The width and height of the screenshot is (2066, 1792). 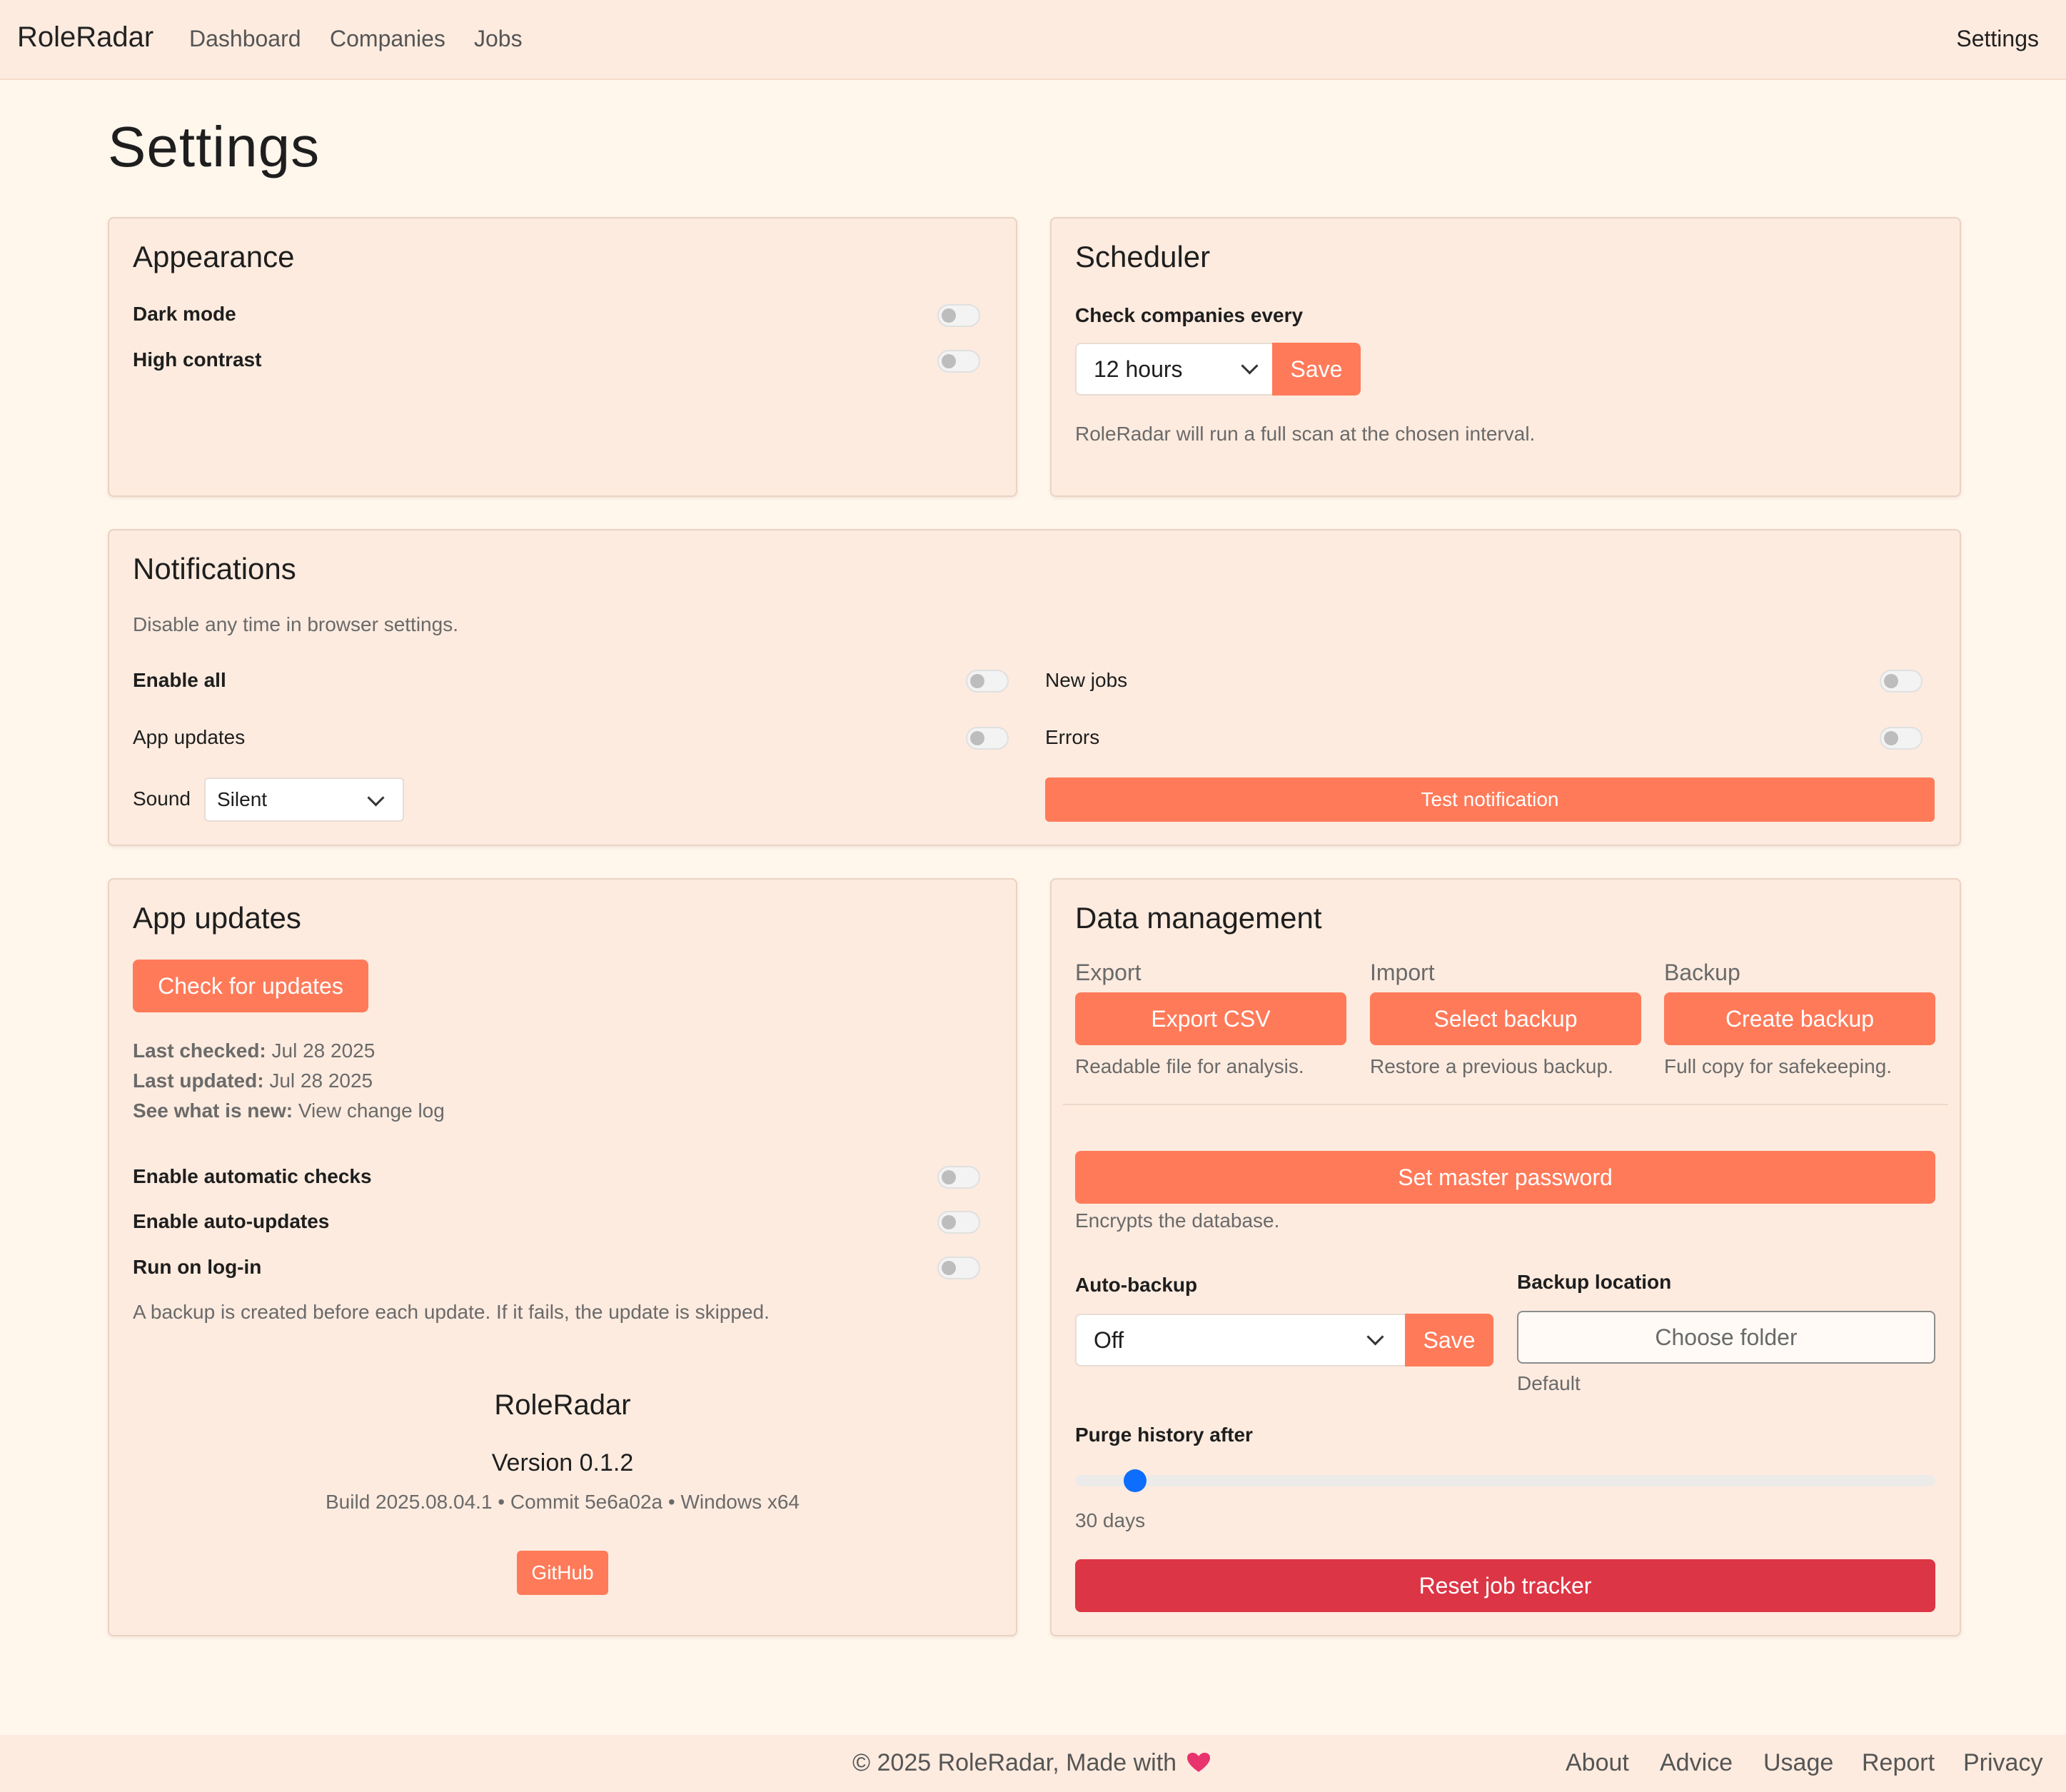 What do you see at coordinates (198, 1267) in the screenshot?
I see `run-on-login-label: Run on log-in` at bounding box center [198, 1267].